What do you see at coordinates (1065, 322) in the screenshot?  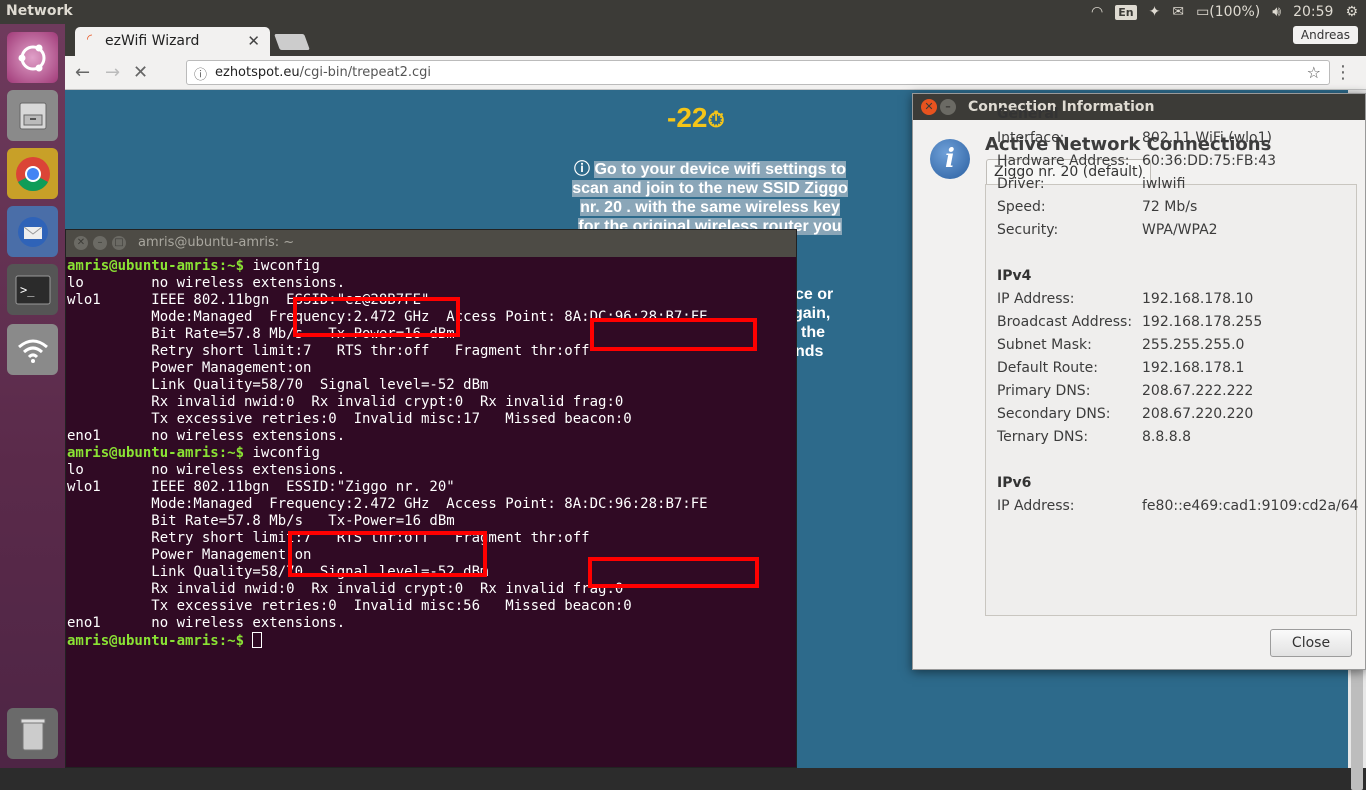 I see `detail-label: Broadcast Address:` at bounding box center [1065, 322].